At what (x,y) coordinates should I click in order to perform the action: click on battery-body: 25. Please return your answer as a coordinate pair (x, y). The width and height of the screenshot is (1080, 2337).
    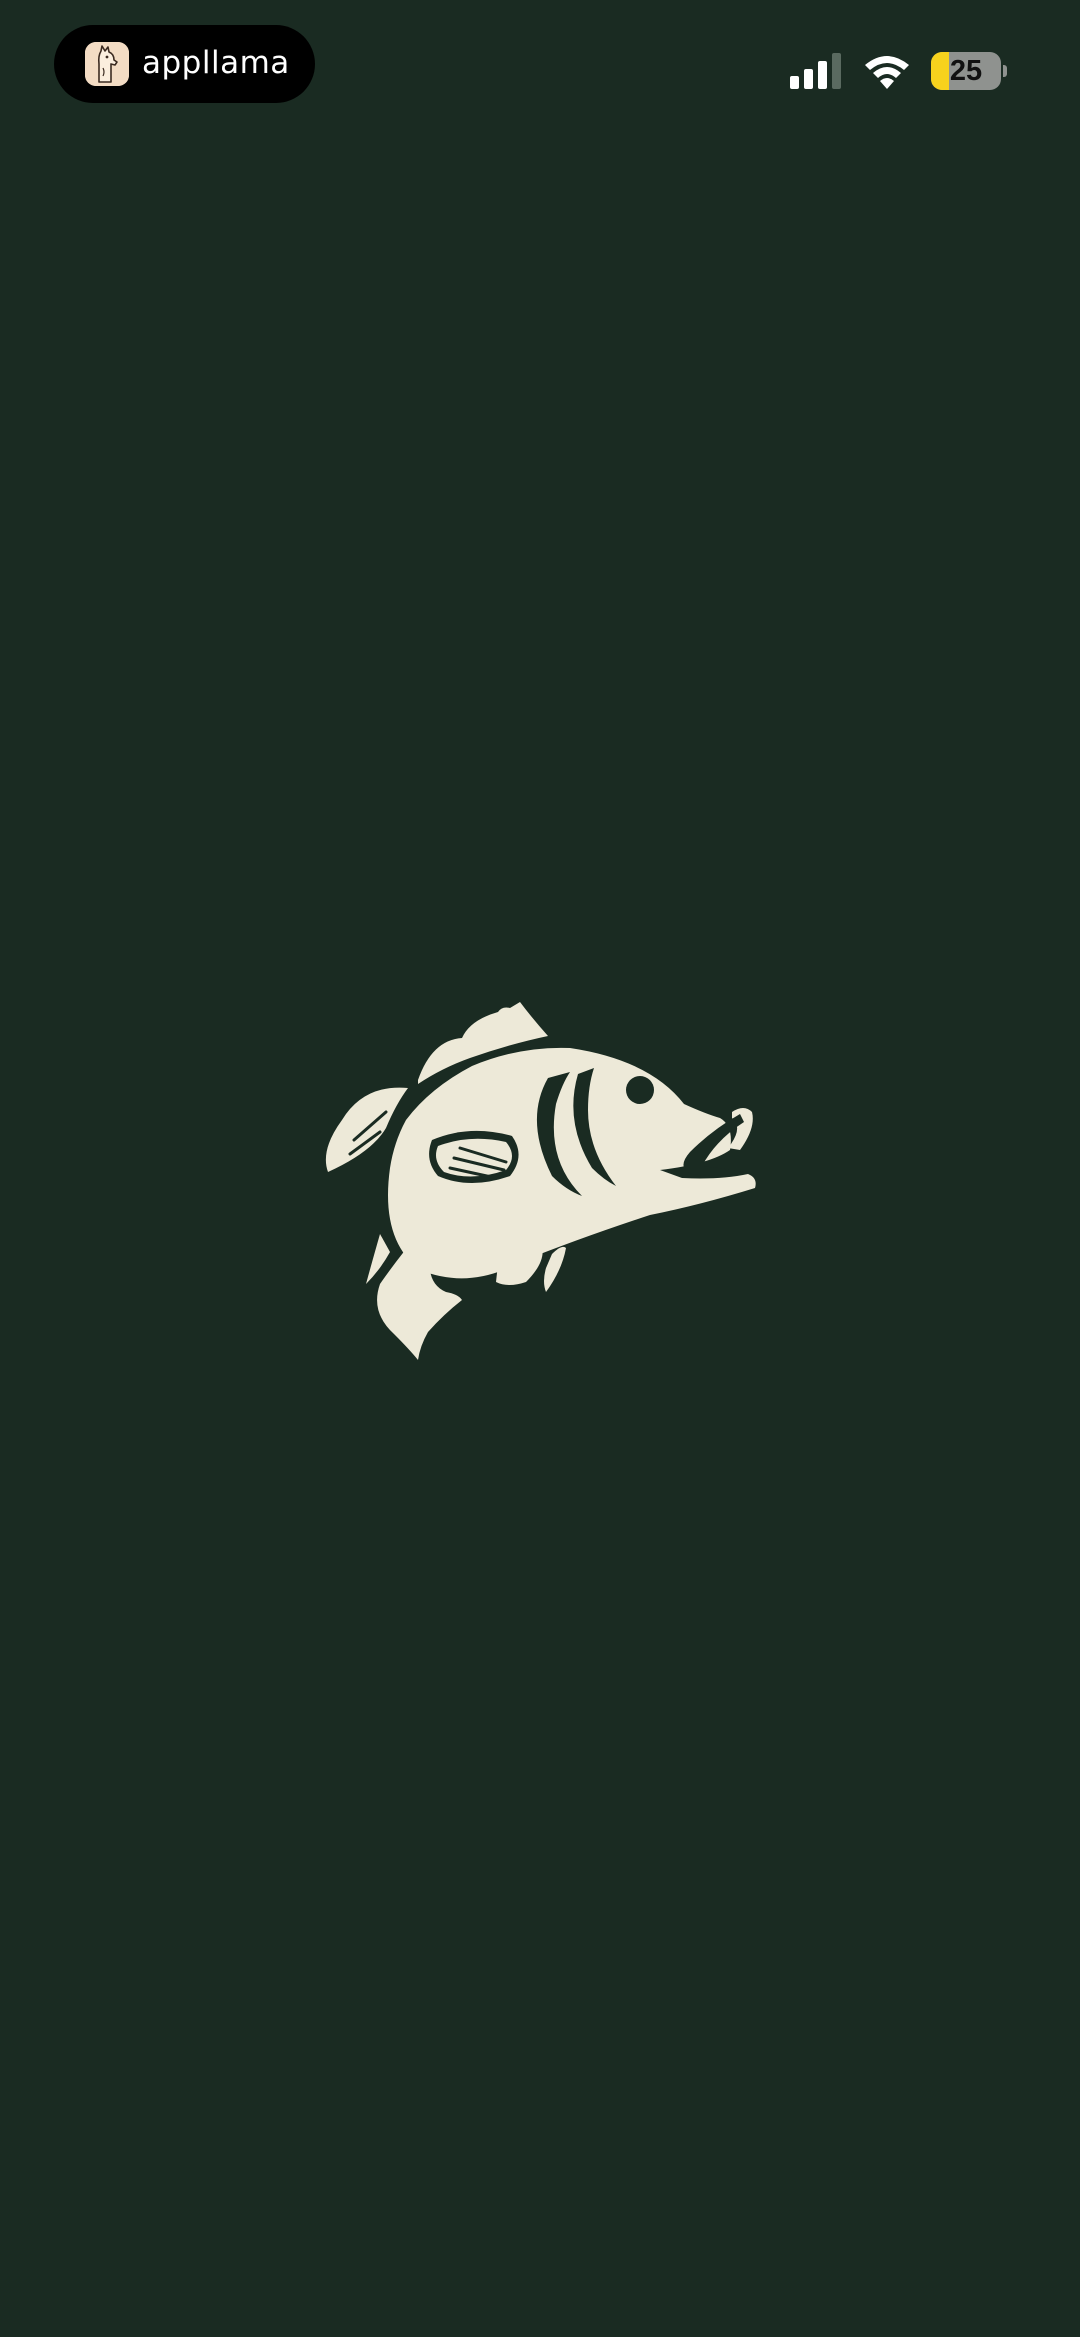
    Looking at the image, I should click on (966, 71).